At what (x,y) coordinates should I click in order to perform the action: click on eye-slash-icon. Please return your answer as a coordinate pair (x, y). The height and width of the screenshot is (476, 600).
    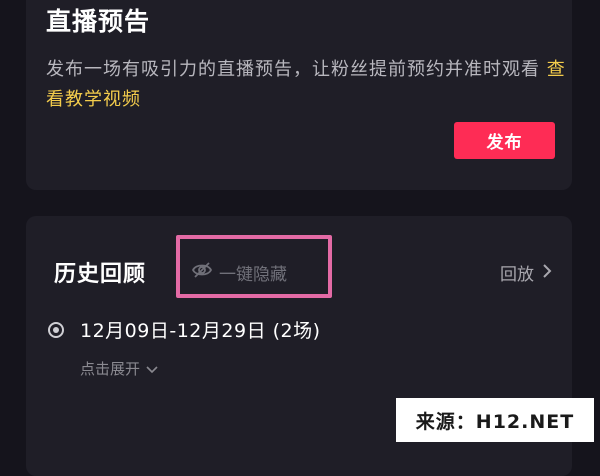
    Looking at the image, I should click on (202, 272).